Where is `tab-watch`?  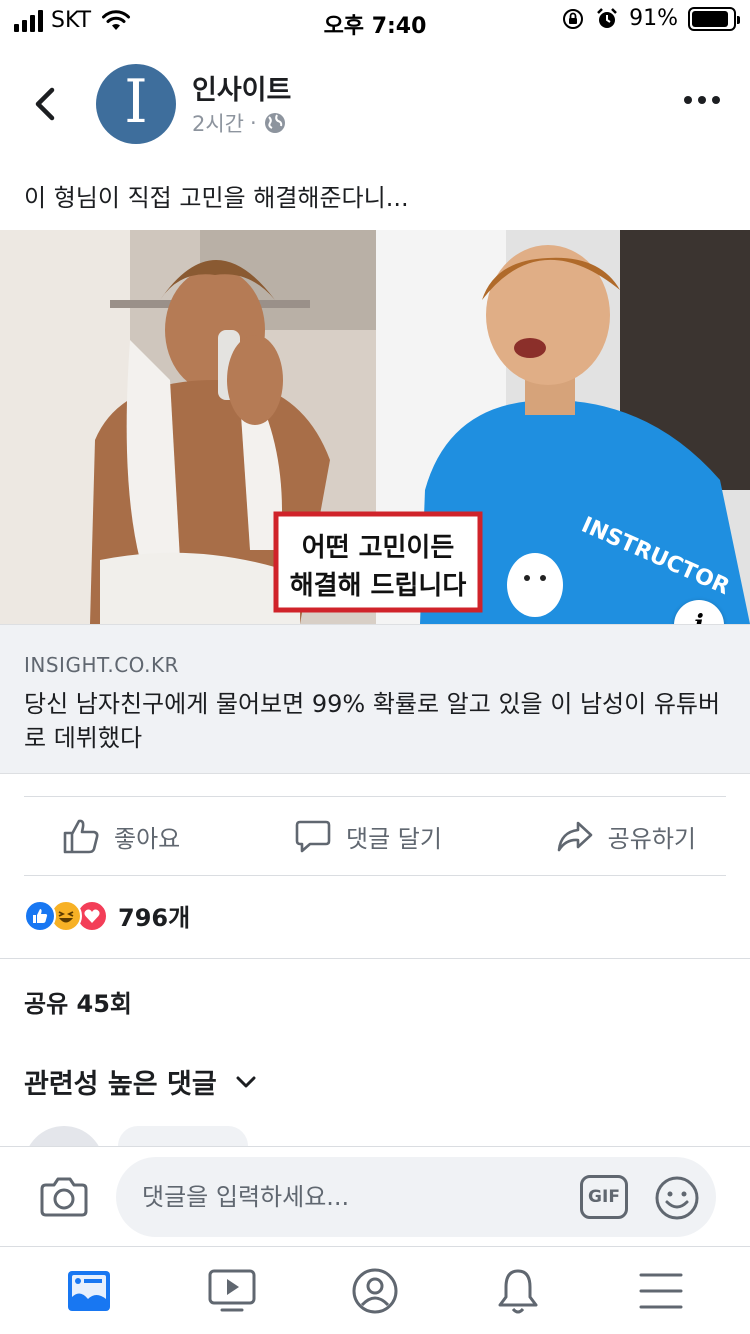
tab-watch is located at coordinates (232, 1291).